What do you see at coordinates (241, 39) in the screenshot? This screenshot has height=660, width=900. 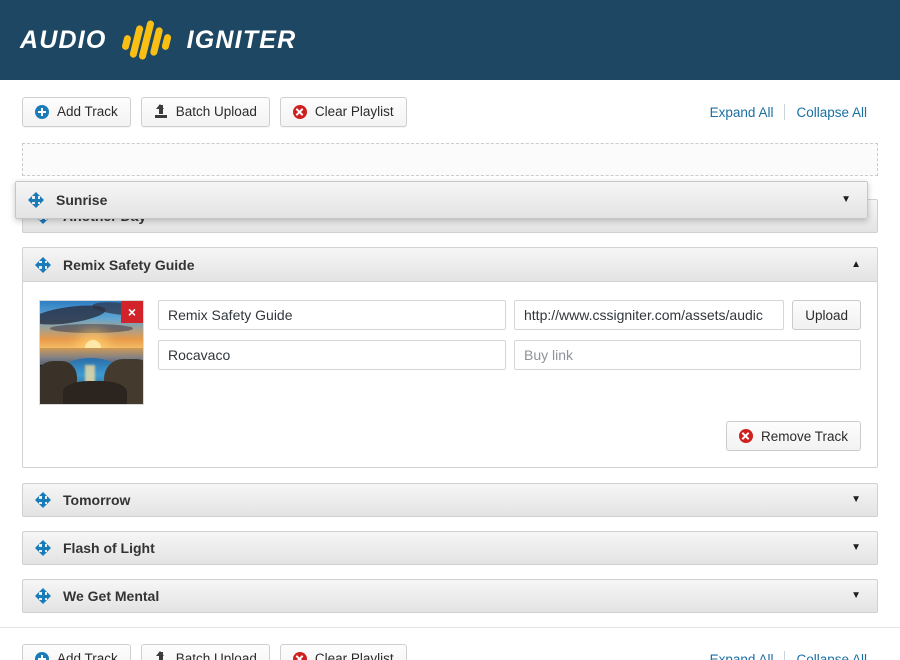 I see `logo-text-igniter: IGNITER` at bounding box center [241, 39].